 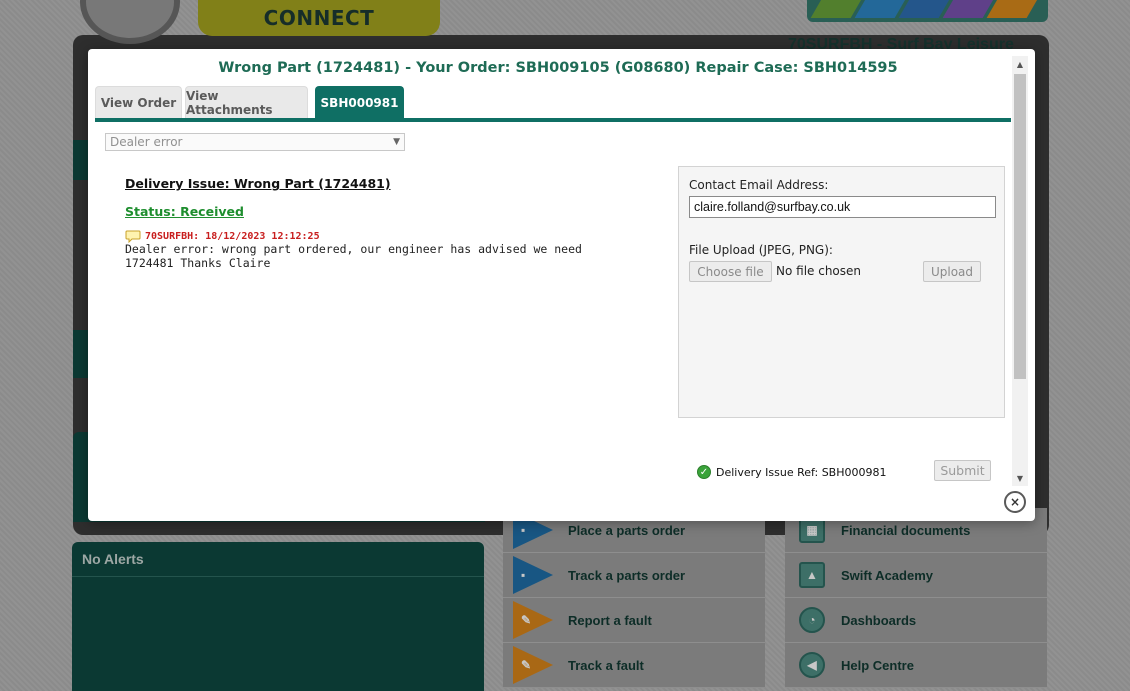 I want to click on tab-view-attachments: View Attachments, so click(x=246, y=102).